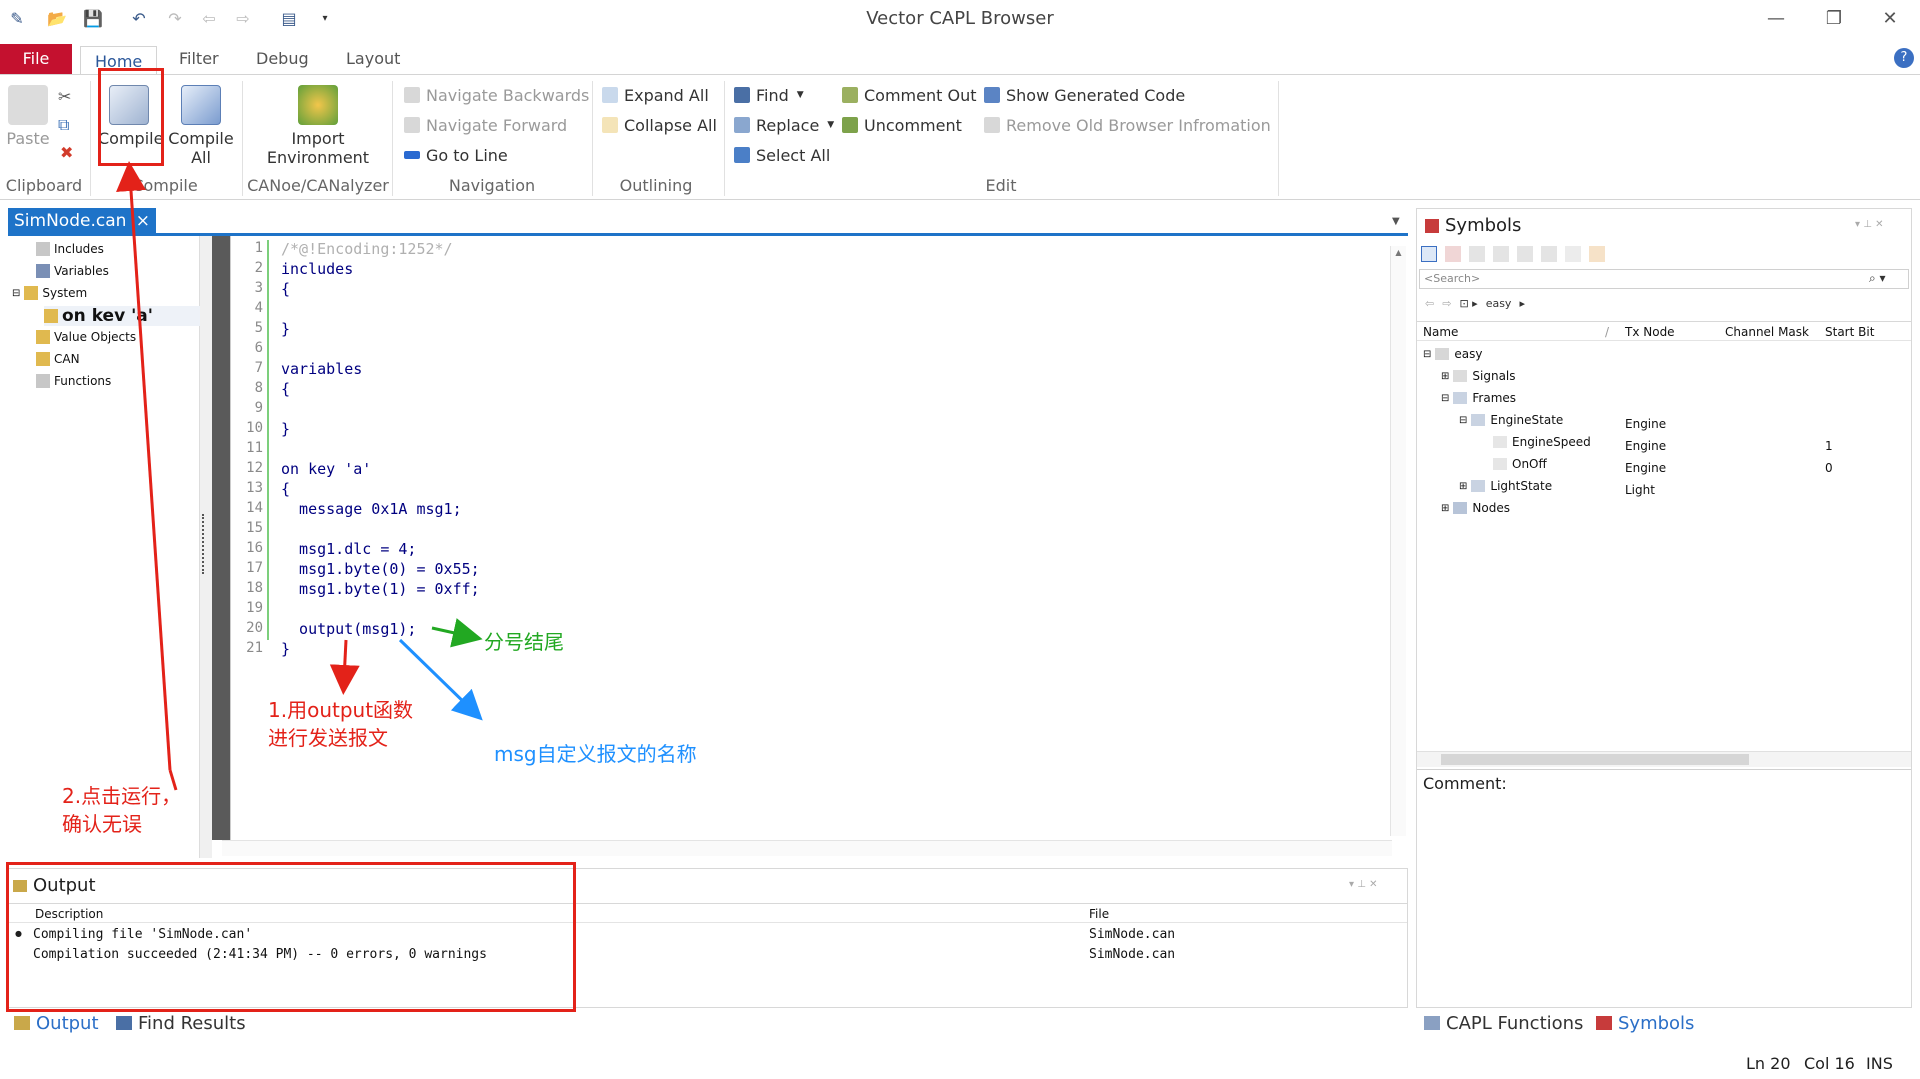 The width and height of the screenshot is (1920, 1079). I want to click on annotation-semicolon: 分号结尾, so click(524, 642).